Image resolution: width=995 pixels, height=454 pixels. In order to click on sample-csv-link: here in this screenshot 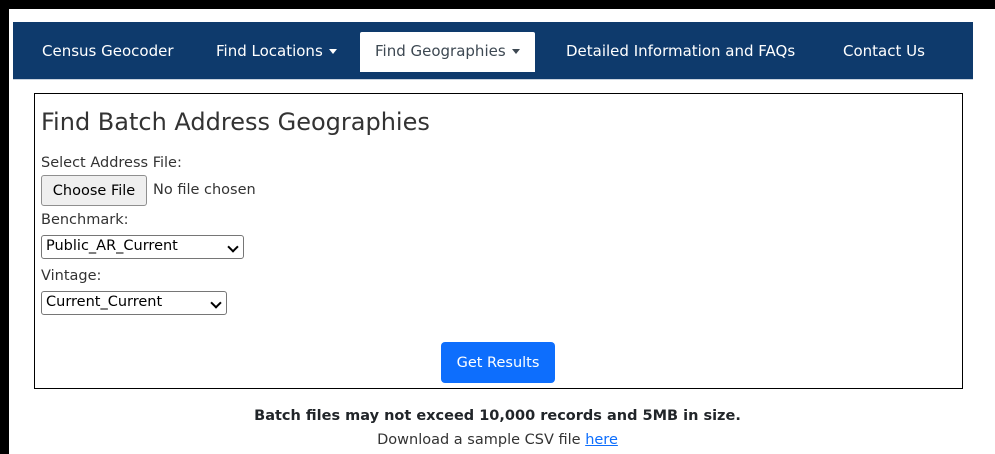, I will do `click(601, 440)`.